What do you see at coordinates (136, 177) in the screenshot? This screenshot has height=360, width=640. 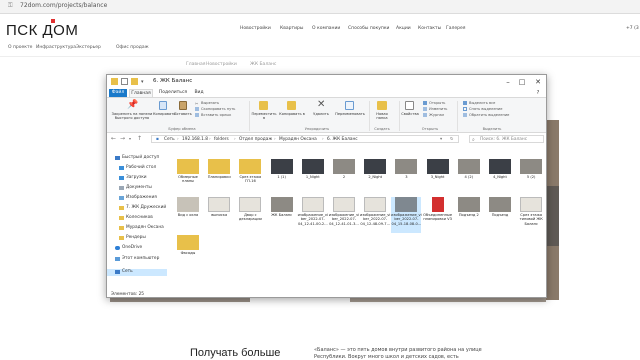 I see `nav-downloads: Загрузки` at bounding box center [136, 177].